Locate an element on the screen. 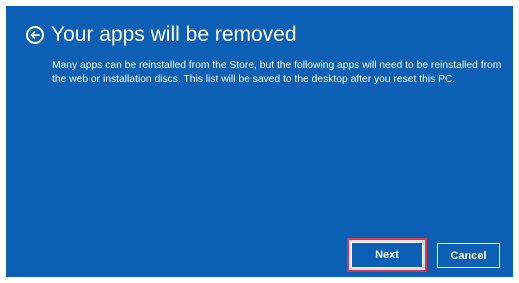 The height and width of the screenshot is (283, 519). next-button-focus-outline: Next is located at coordinates (387, 255).